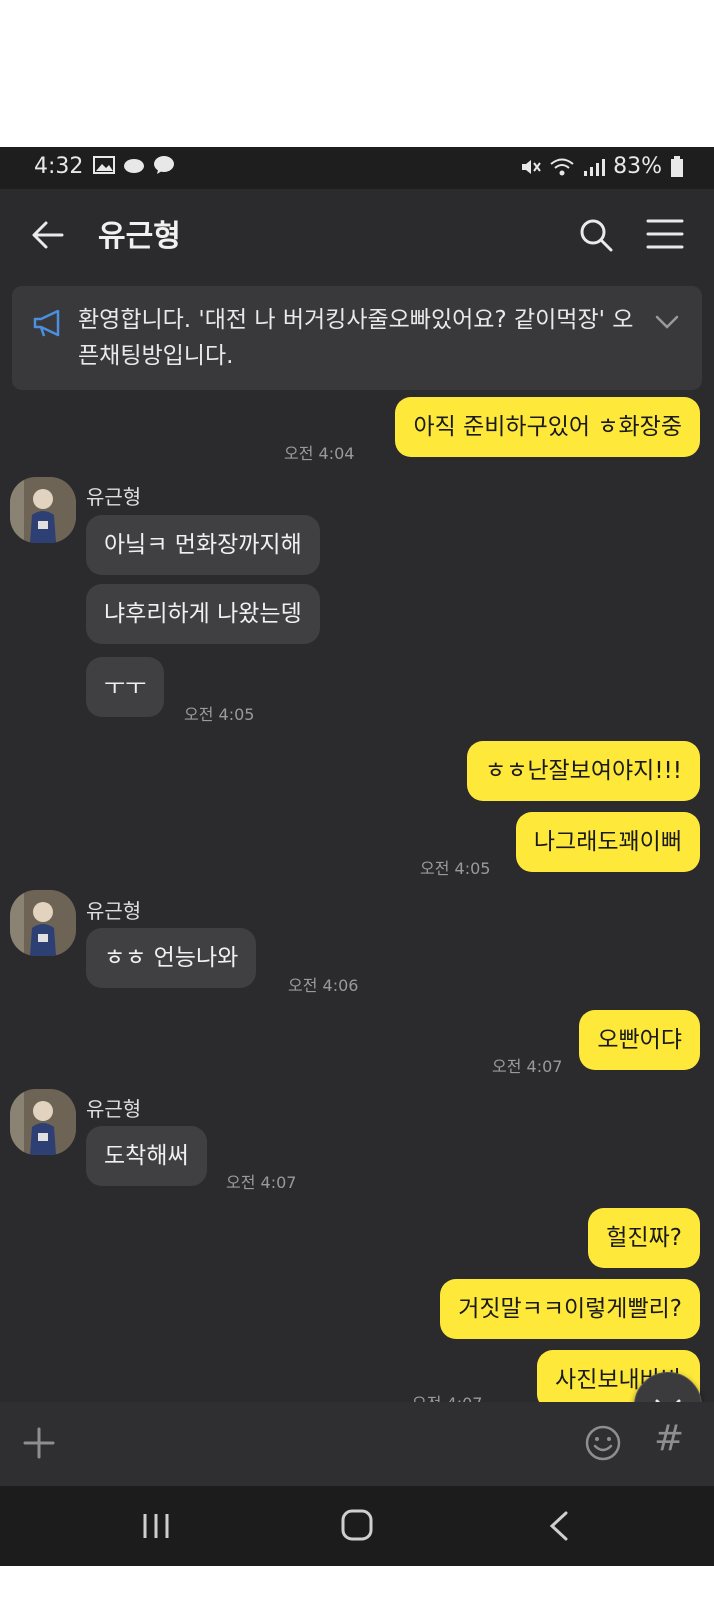 The height and width of the screenshot is (1617, 714). I want to click on notice-text: 환영합니다. '대전 나 버거킹사줄오빠있어요? 같이먹장' 오픈채팅방입니다., so click(356, 338).